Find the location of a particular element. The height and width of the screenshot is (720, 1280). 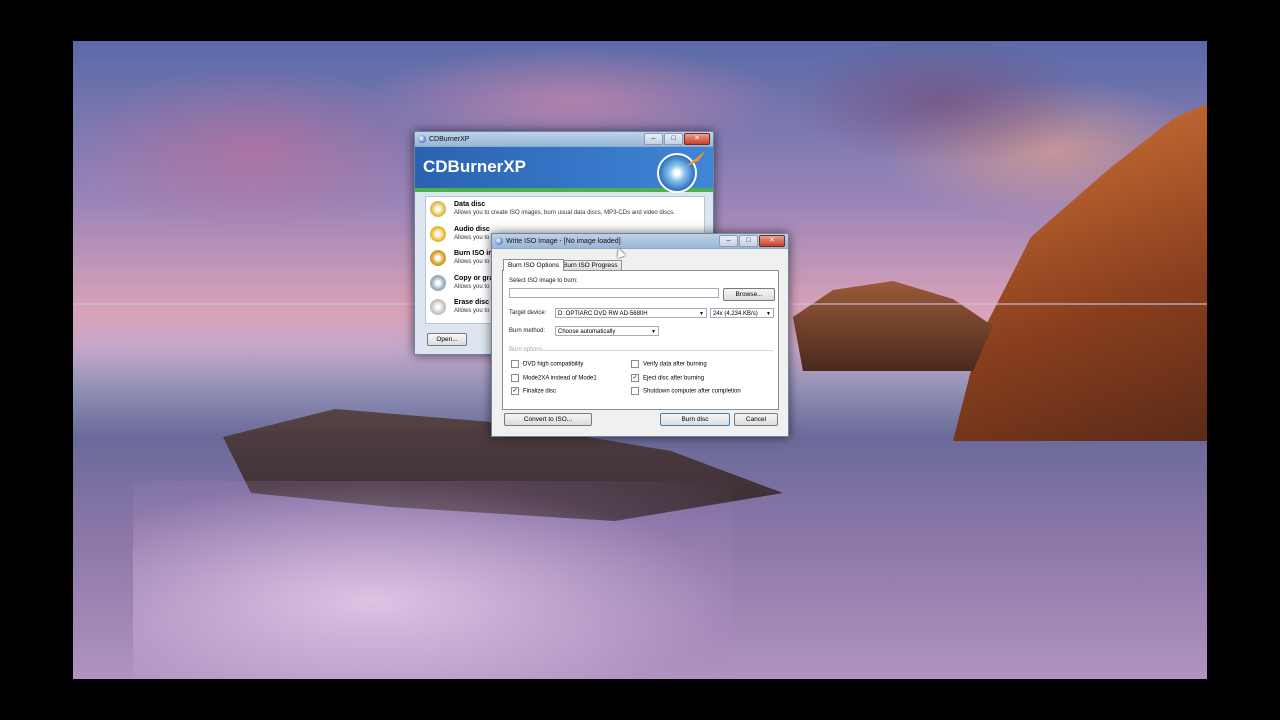

option-label: DVD high compatibility is located at coordinates (553, 364).